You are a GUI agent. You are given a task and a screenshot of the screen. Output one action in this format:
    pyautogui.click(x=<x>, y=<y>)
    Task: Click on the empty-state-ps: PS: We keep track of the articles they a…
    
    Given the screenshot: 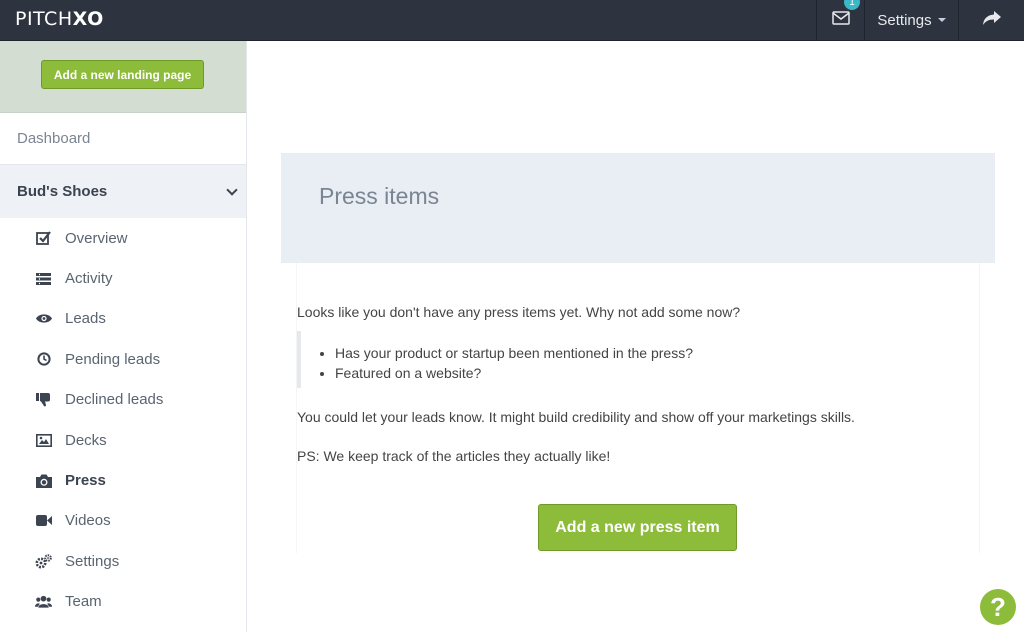 What is the action you would take?
    pyautogui.click(x=454, y=456)
    